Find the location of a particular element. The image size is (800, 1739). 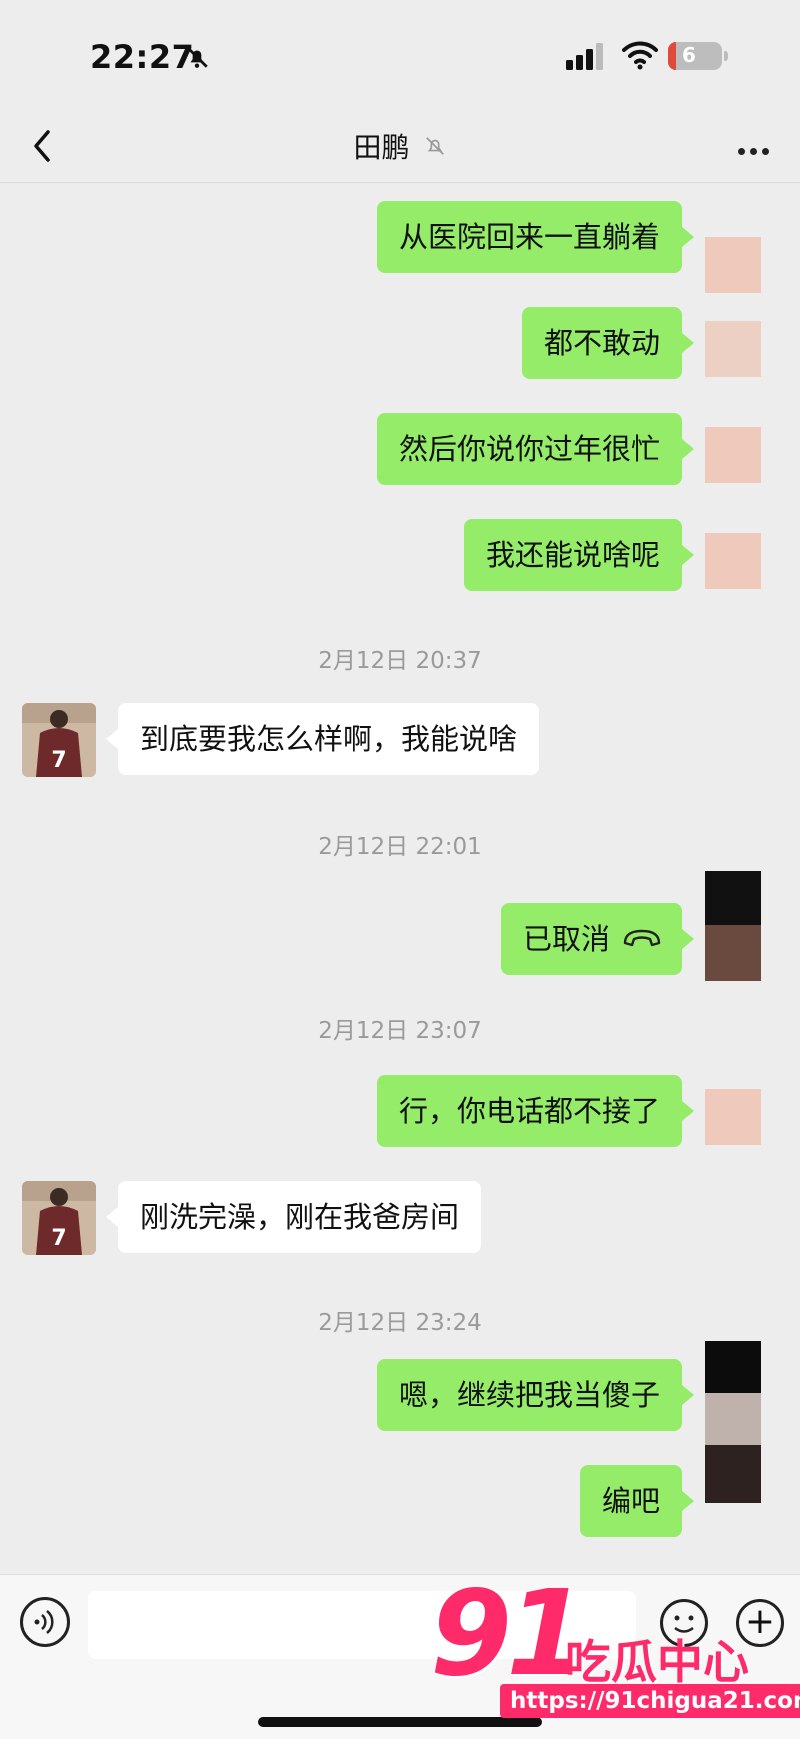

bell-off-icon is located at coordinates (197, 57).